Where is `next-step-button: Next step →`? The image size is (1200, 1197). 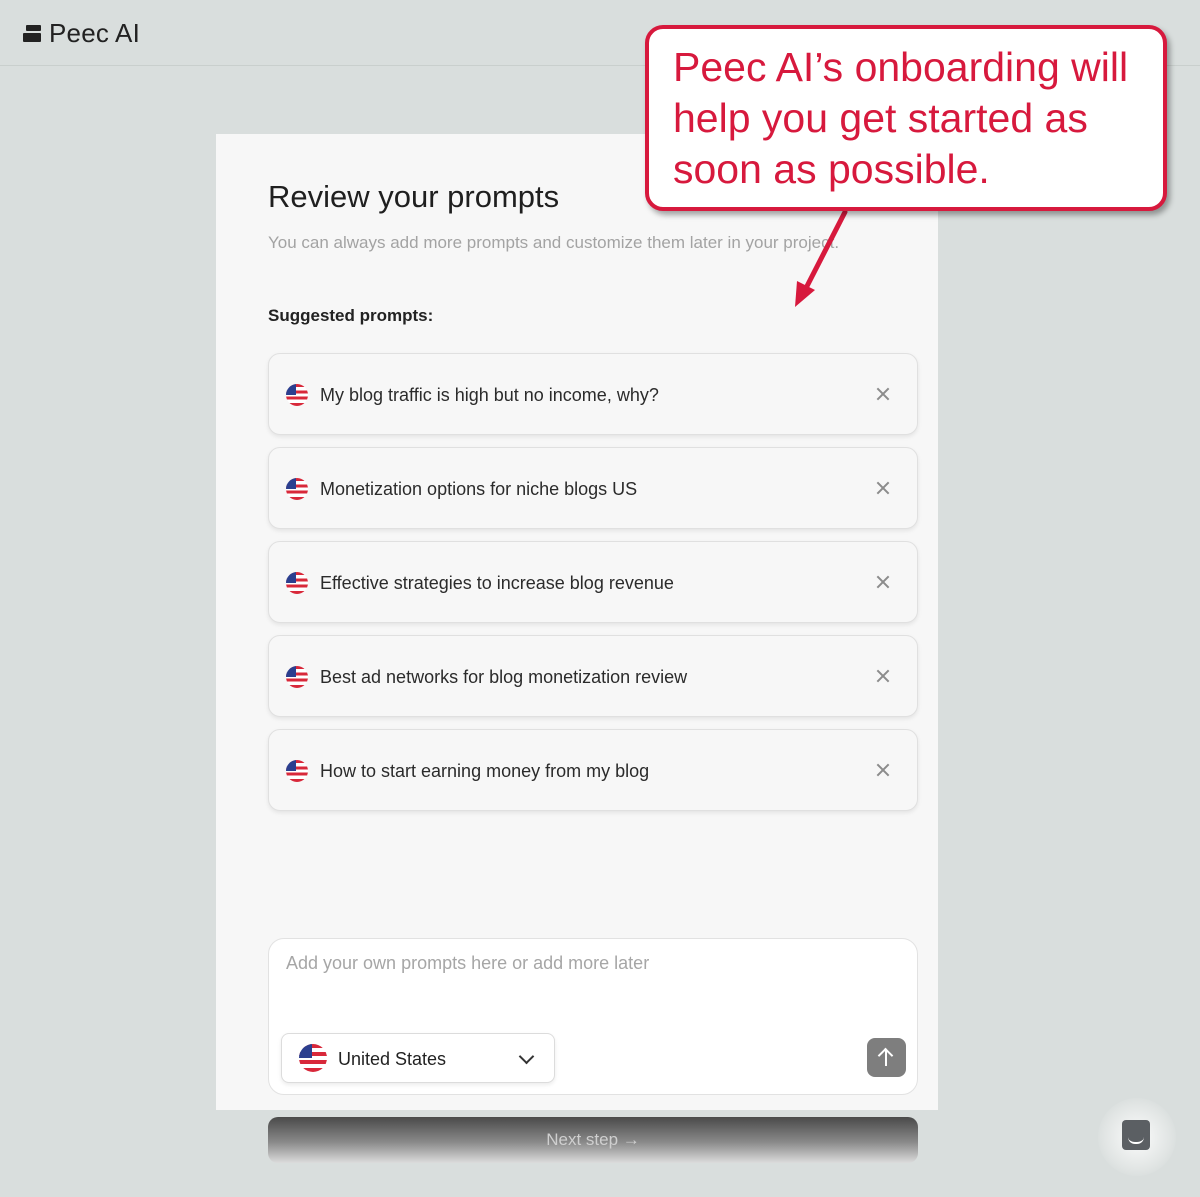
next-step-button: Next step → is located at coordinates (593, 1140).